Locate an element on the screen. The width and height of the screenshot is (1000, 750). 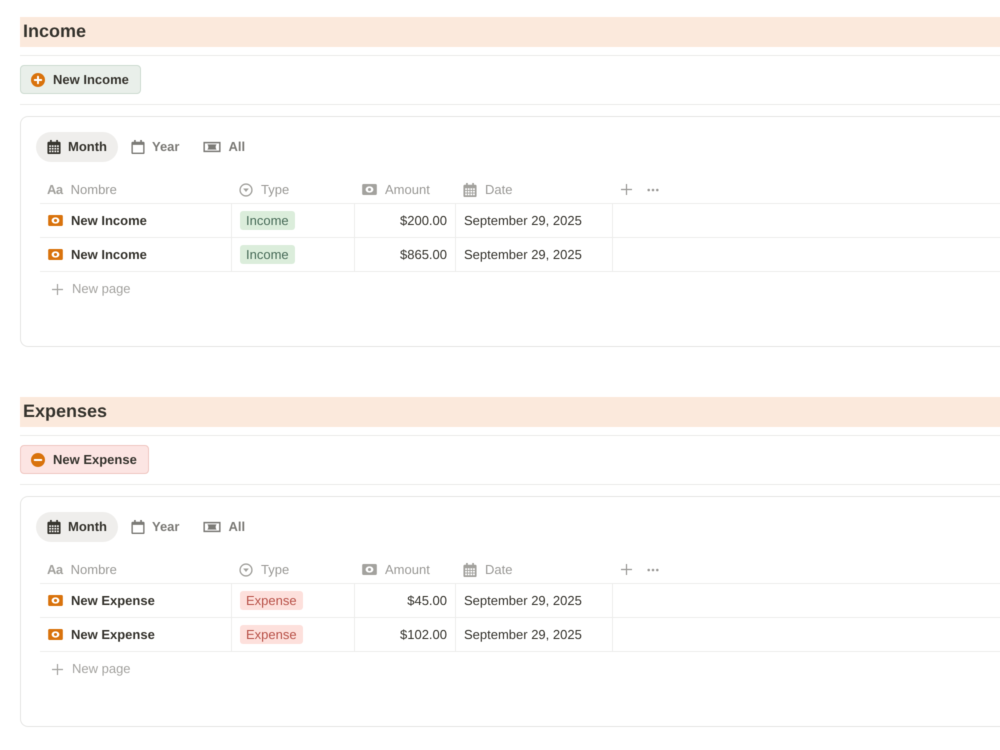
minus-circle-icon is located at coordinates (38, 459).